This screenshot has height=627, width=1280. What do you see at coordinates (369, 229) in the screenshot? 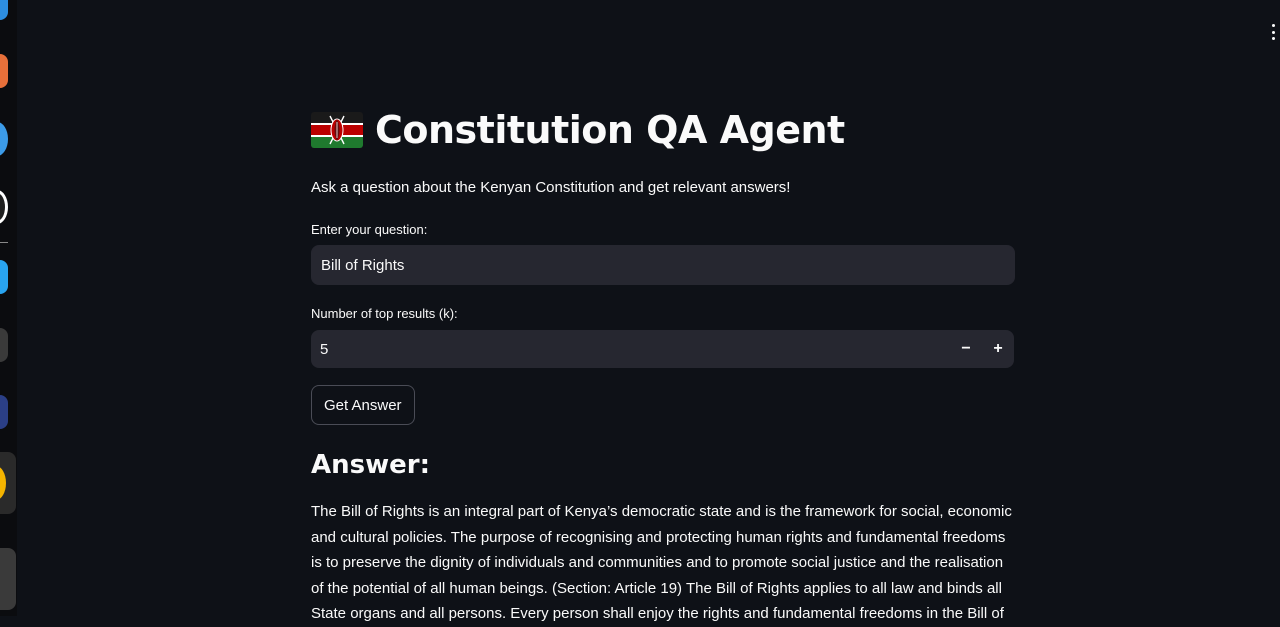
I see `question-label: Enter your question:` at bounding box center [369, 229].